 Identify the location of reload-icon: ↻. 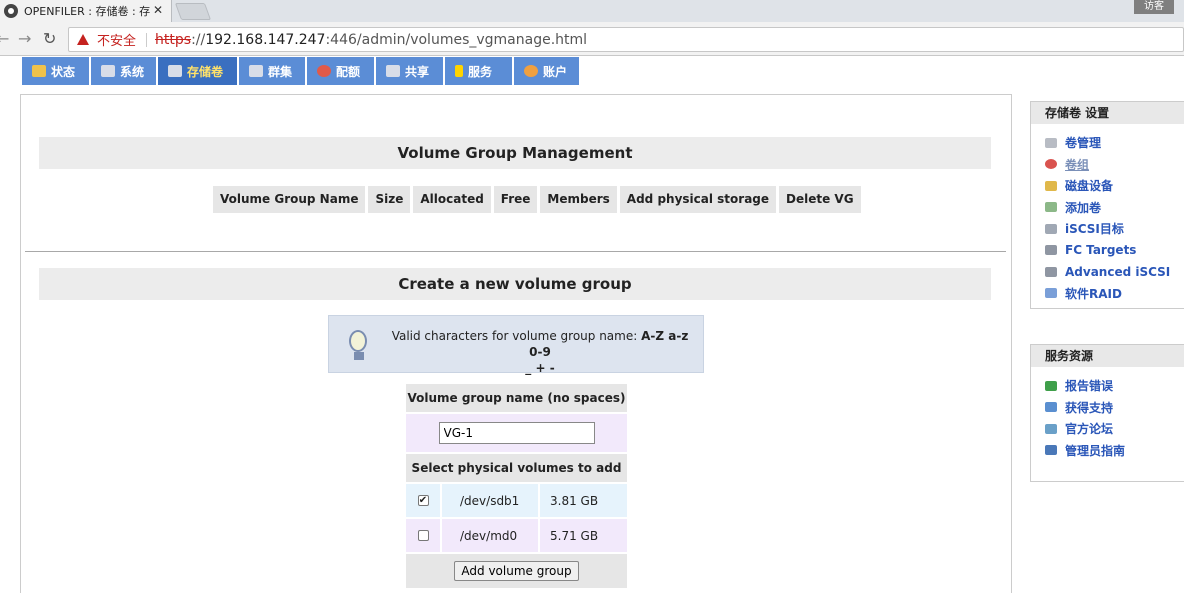
(49, 38).